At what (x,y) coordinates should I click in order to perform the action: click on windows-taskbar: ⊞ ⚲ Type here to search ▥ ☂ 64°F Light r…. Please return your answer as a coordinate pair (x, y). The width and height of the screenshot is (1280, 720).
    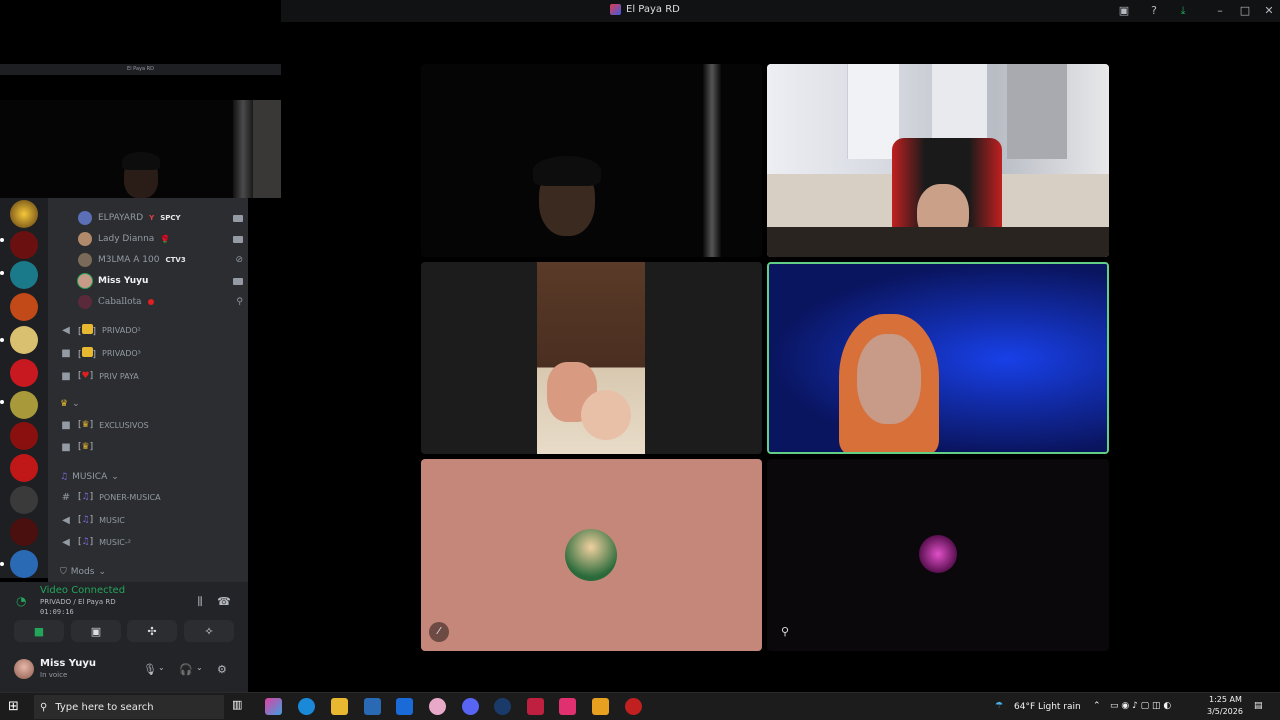
    Looking at the image, I should click on (640, 706).